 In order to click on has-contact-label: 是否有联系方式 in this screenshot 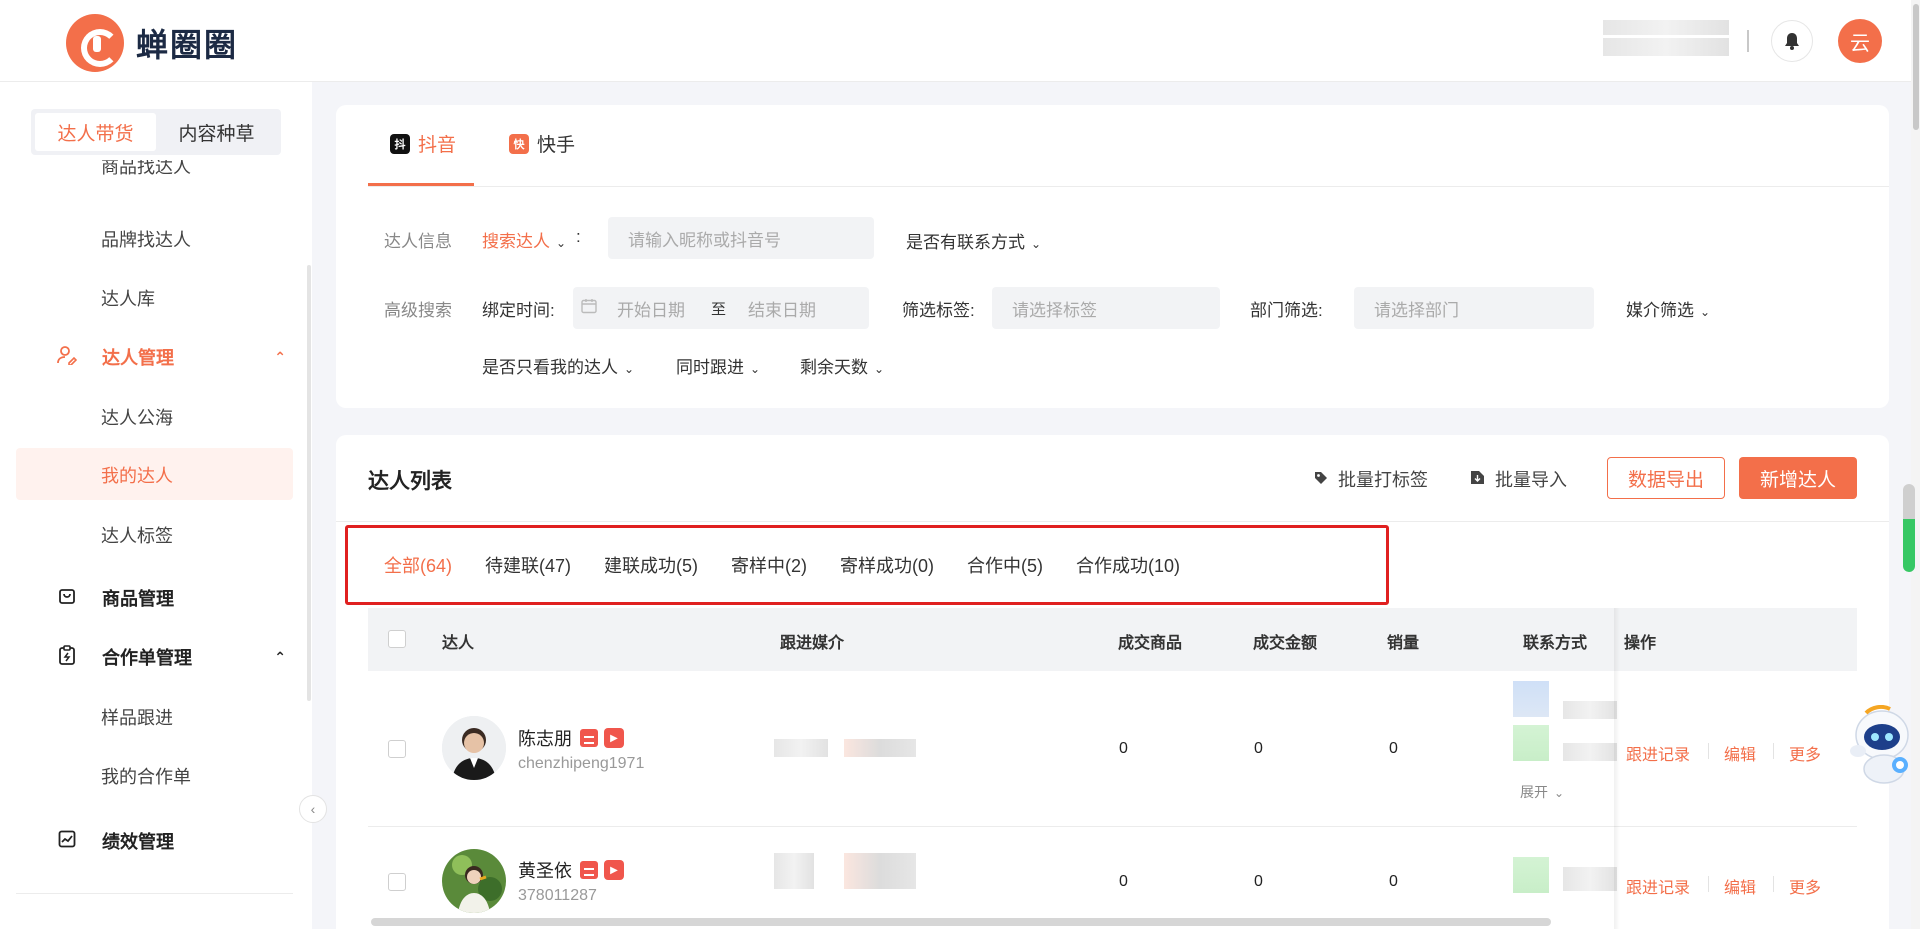, I will do `click(965, 242)`.